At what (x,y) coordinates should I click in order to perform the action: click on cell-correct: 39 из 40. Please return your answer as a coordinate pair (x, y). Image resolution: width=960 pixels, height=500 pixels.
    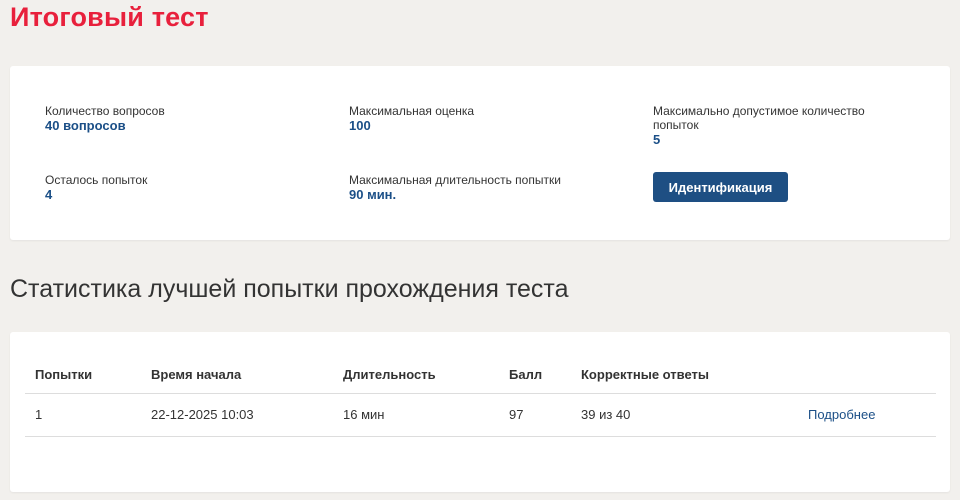
    Looking at the image, I should click on (684, 415).